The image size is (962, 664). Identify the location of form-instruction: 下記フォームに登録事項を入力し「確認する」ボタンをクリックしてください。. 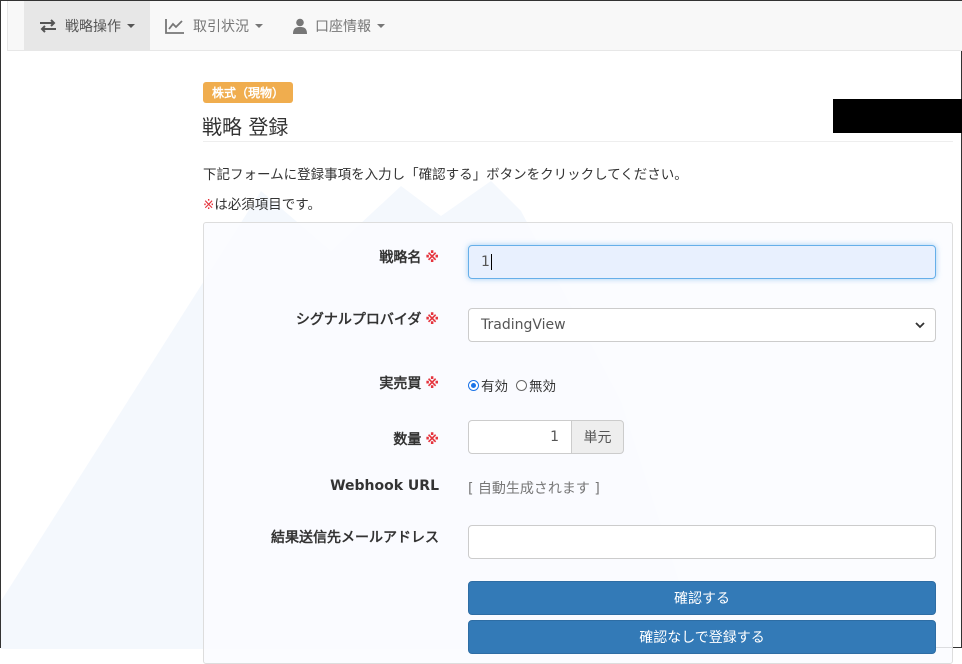
(445, 175).